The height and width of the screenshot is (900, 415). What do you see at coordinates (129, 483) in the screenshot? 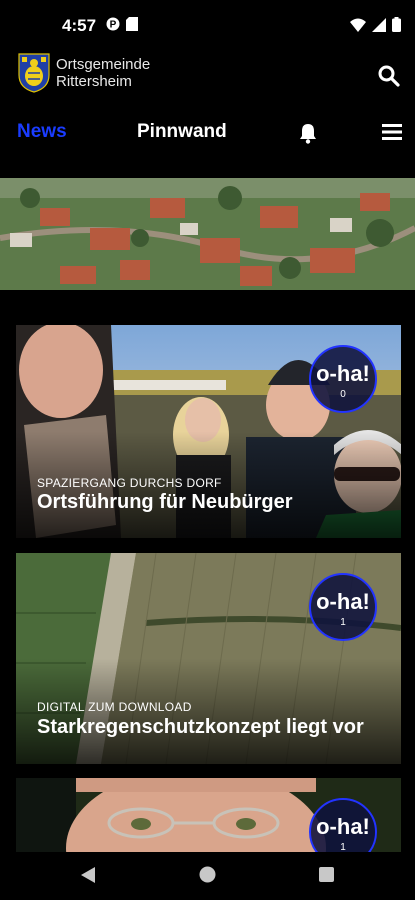
I see `card-kicker: SPAZIERGANG DURCHS DORF` at bounding box center [129, 483].